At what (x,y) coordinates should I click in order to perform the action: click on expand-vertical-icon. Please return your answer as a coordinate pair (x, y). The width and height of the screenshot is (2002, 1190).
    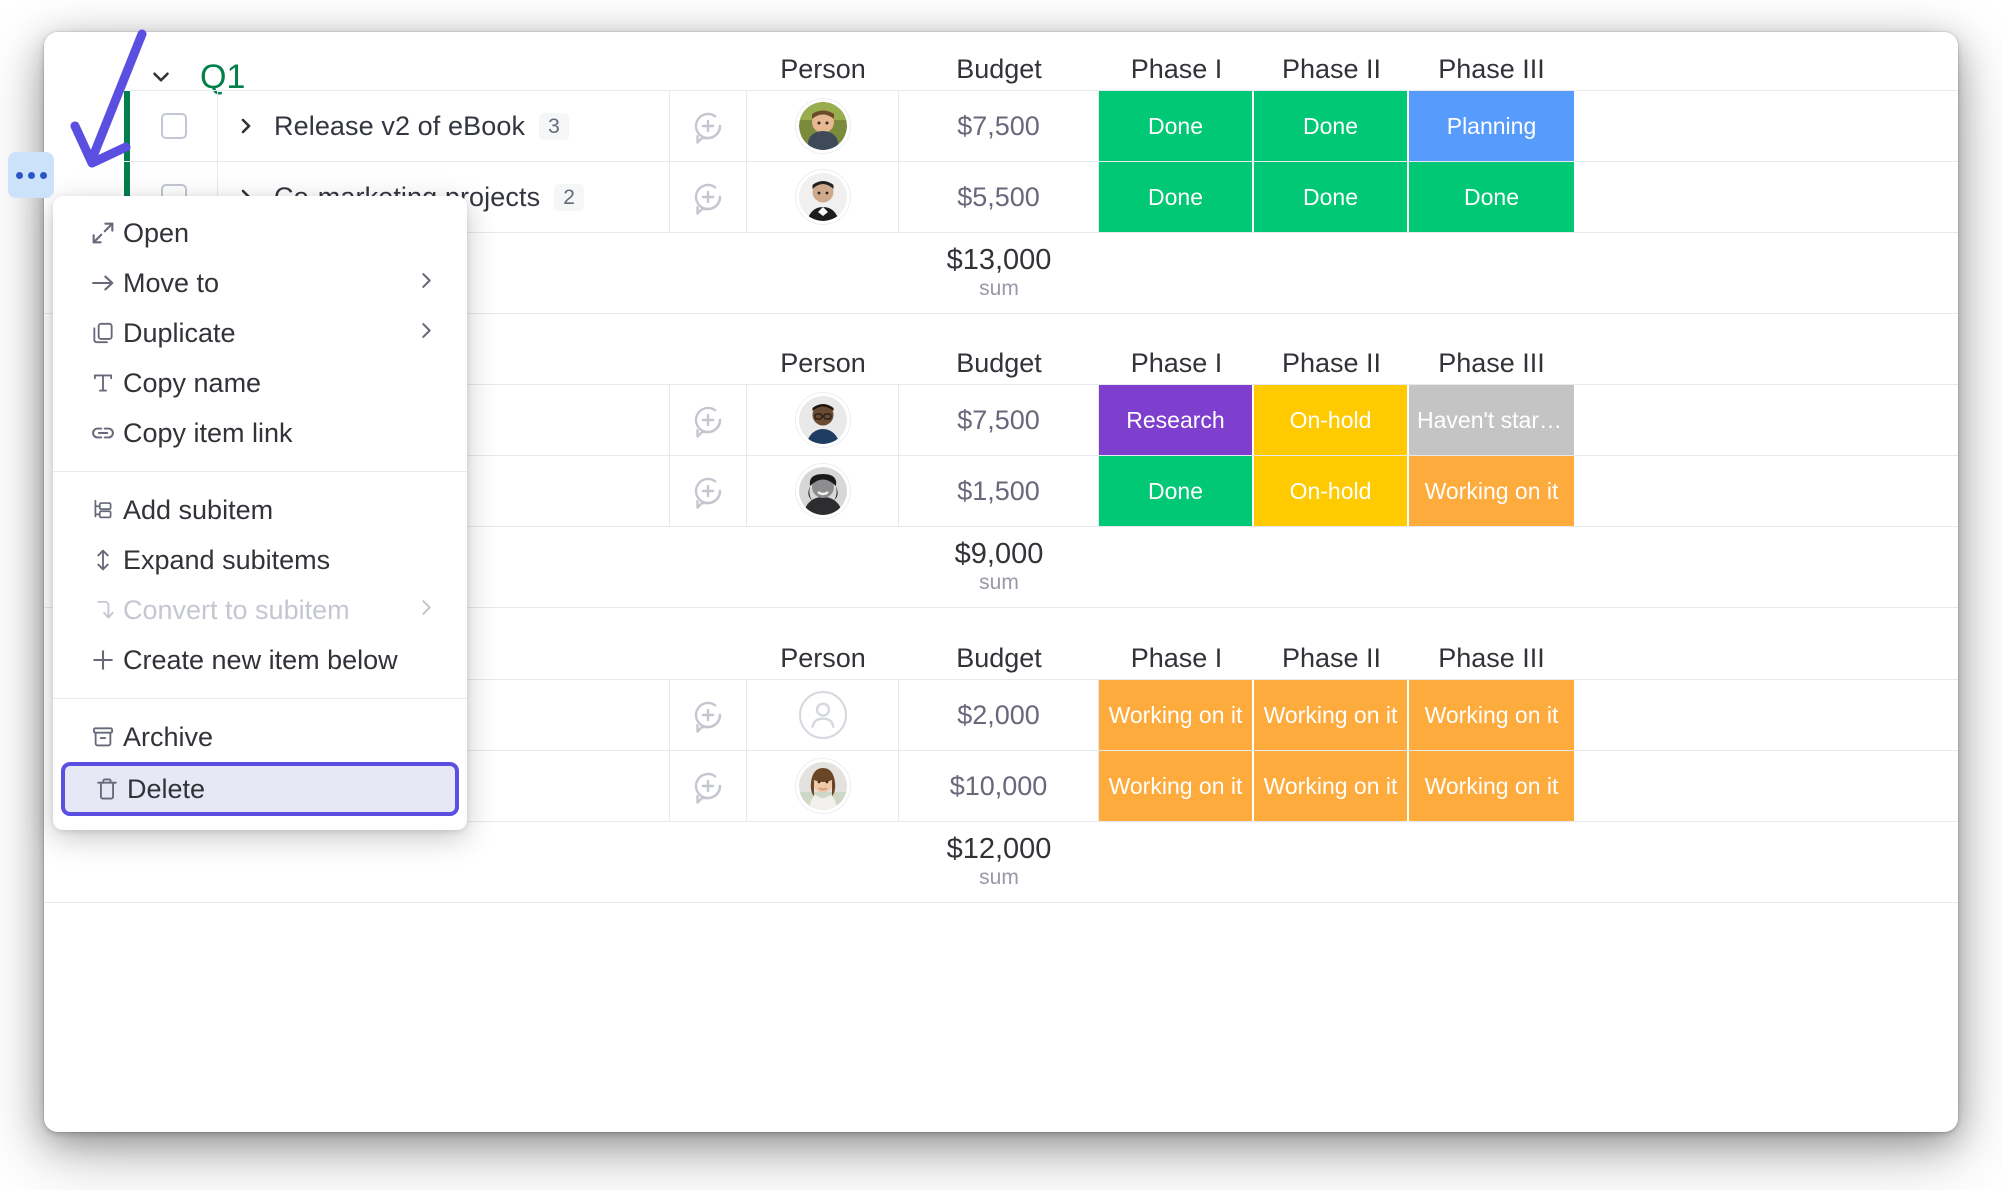
    Looking at the image, I should click on (103, 560).